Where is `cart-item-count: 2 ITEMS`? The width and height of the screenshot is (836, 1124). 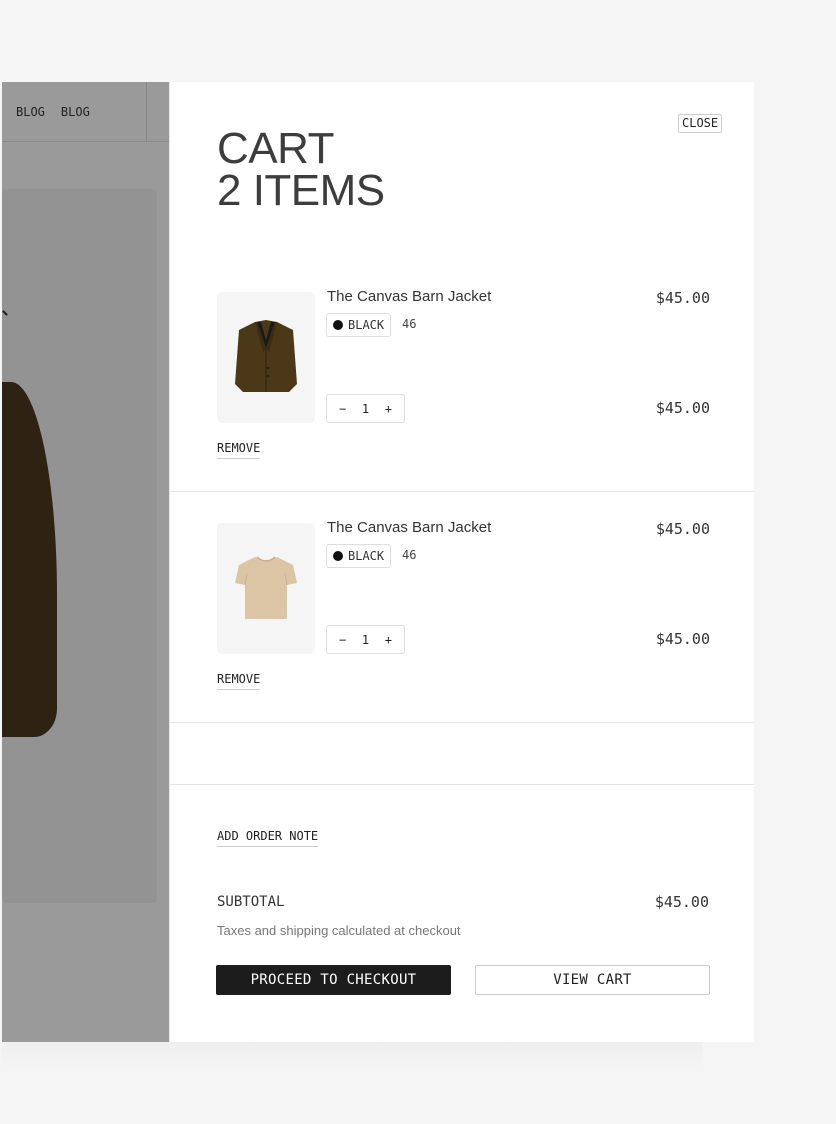
cart-item-count: 2 ITEMS is located at coordinates (301, 190).